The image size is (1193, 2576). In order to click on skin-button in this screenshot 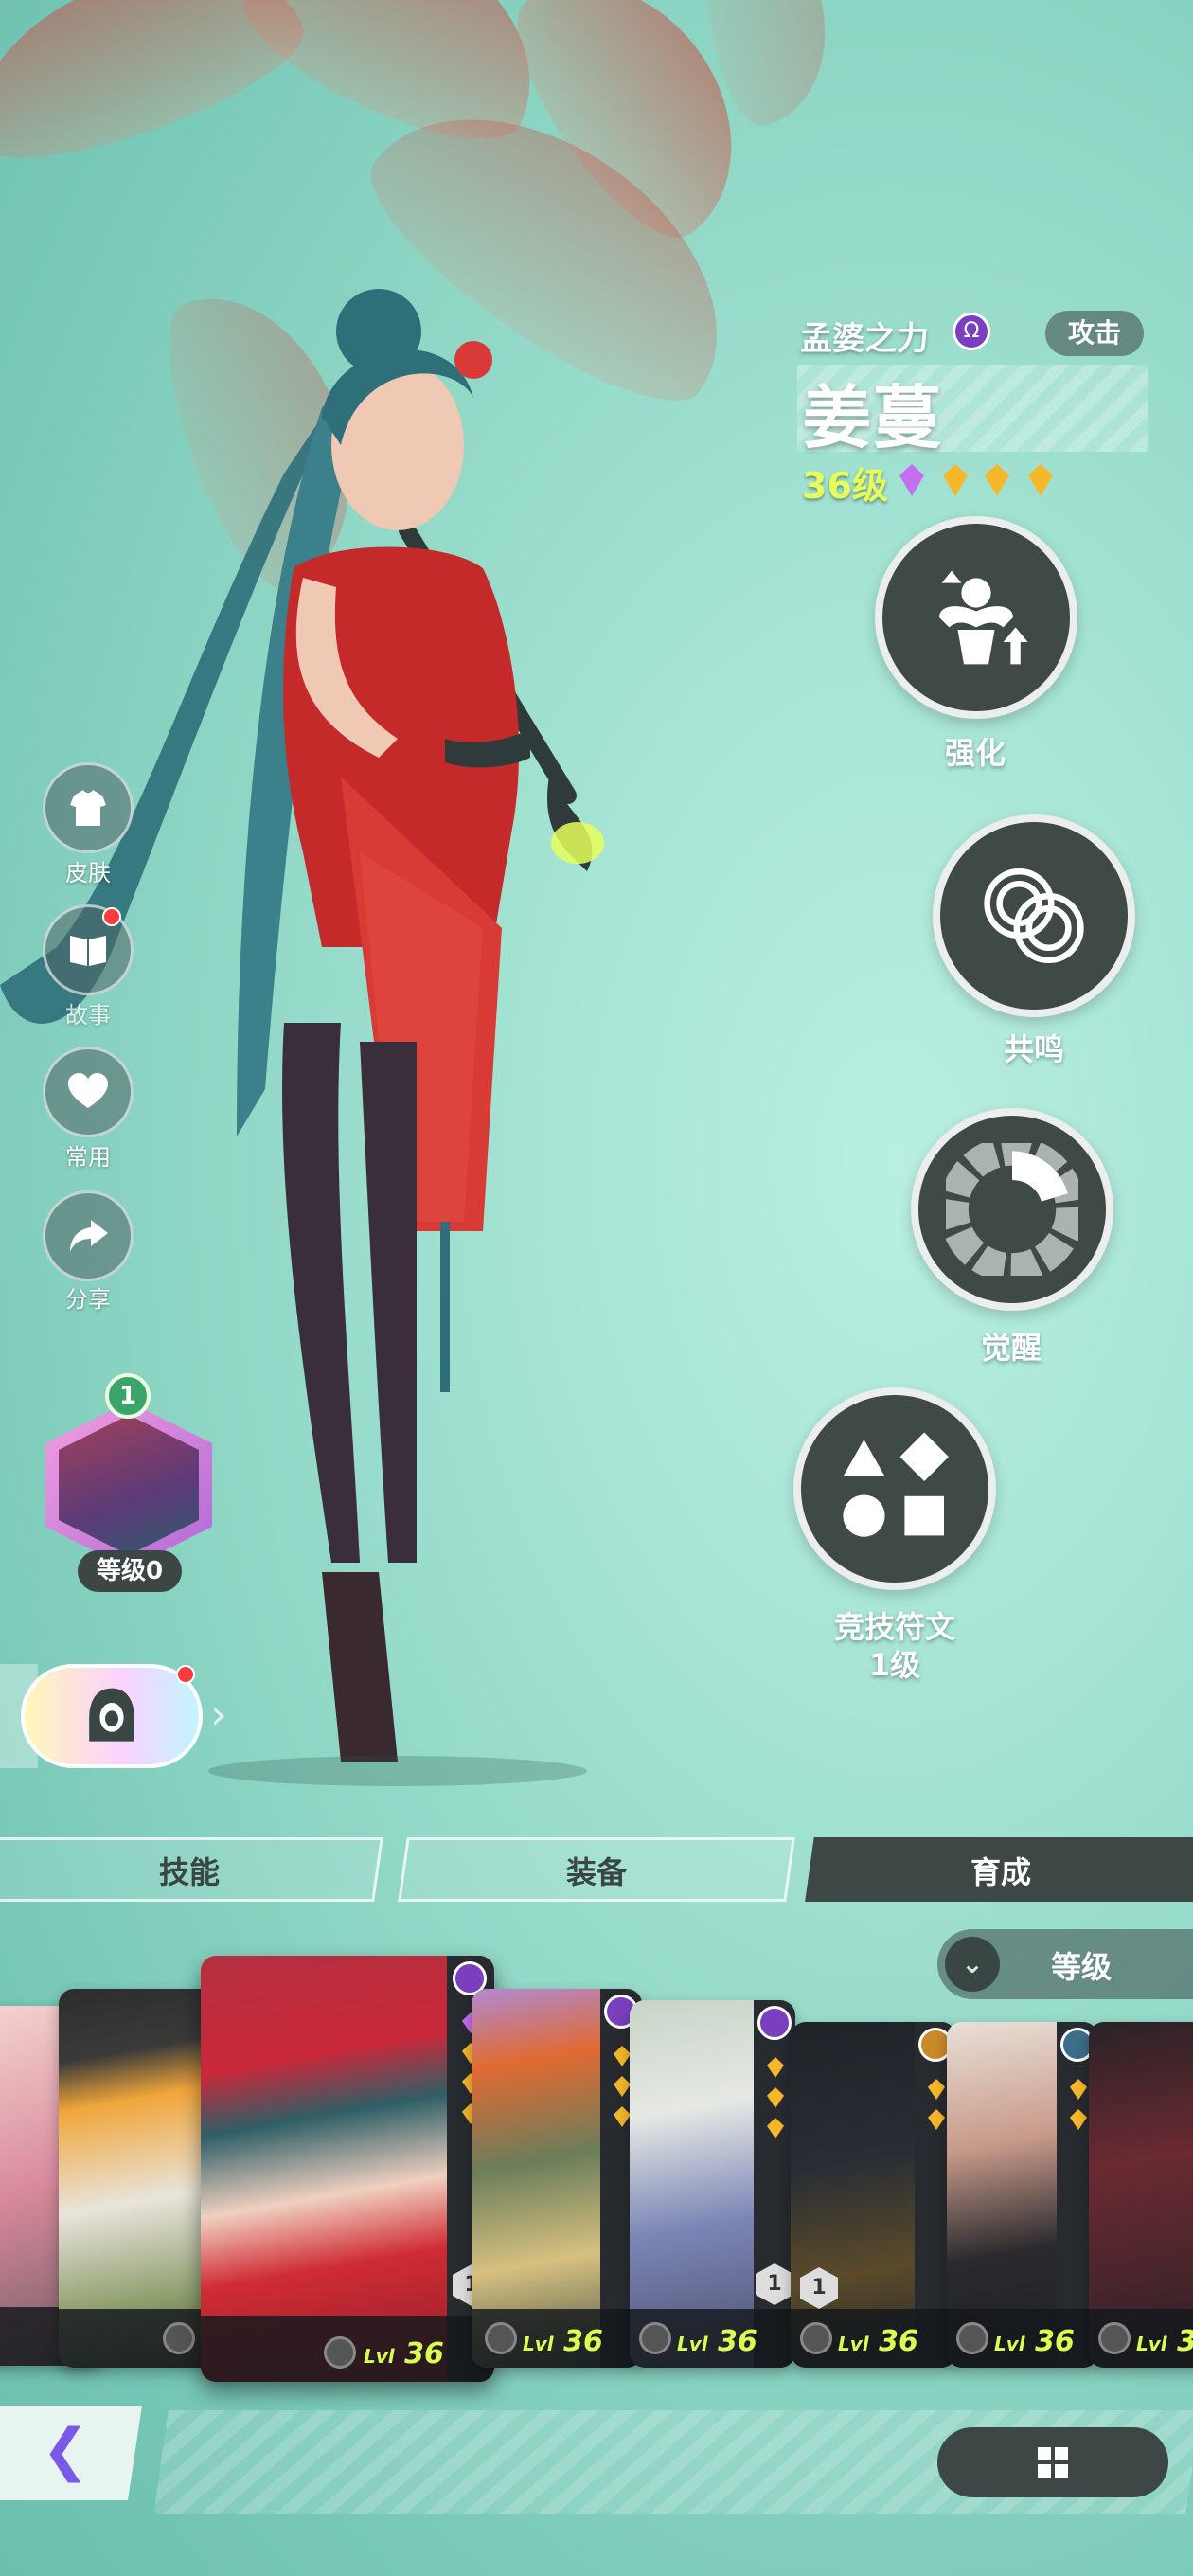, I will do `click(88, 807)`.